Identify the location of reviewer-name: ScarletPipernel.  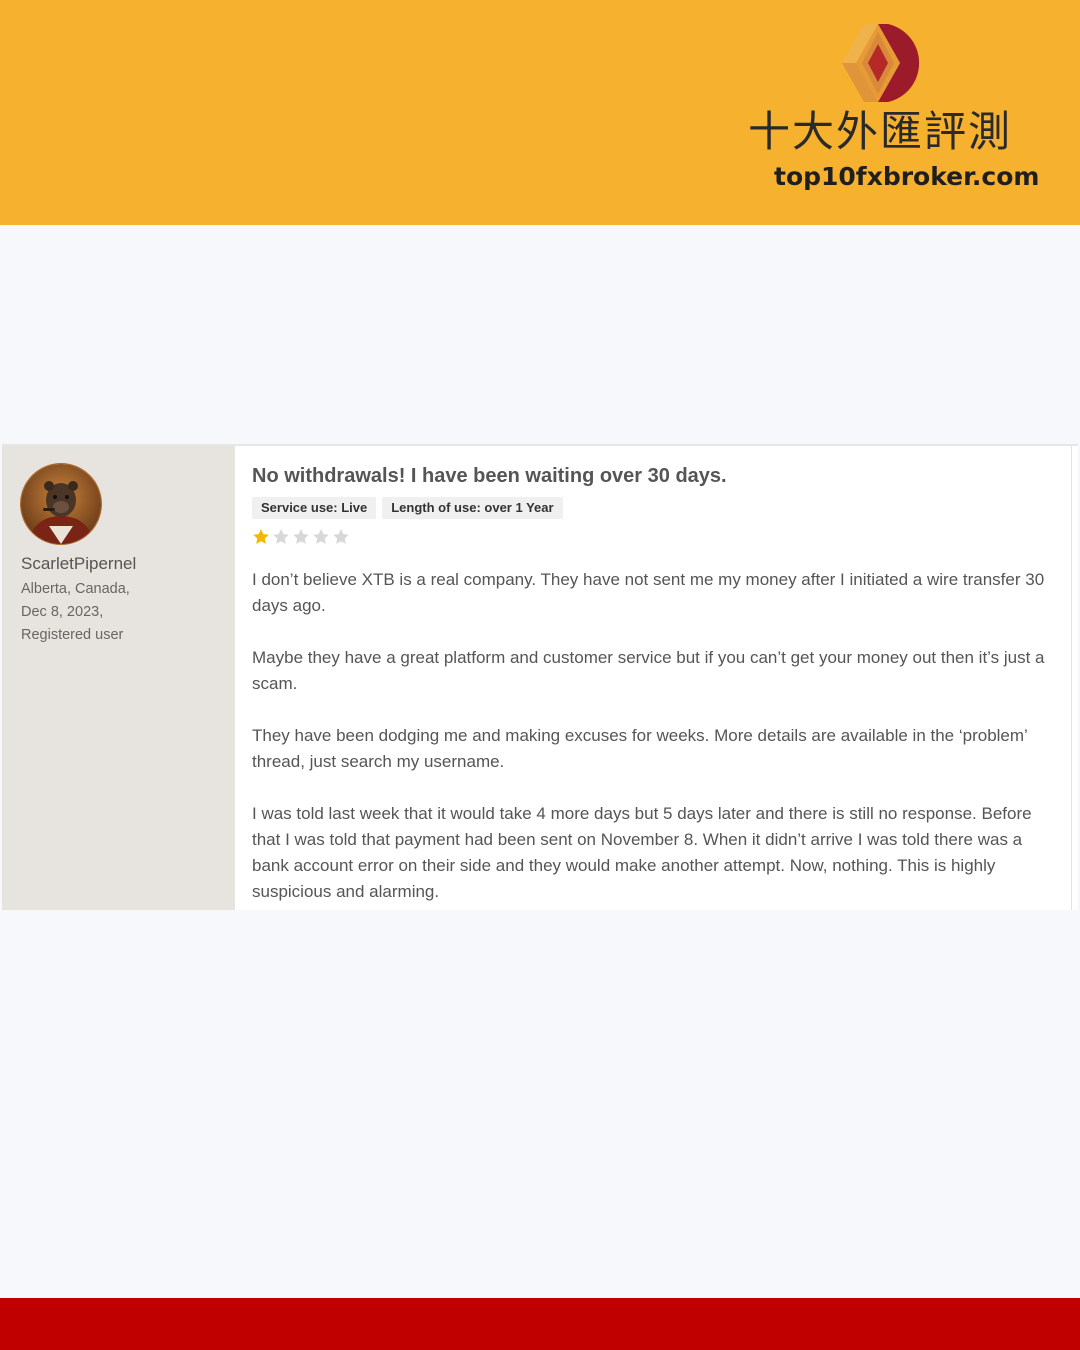
(78, 564).